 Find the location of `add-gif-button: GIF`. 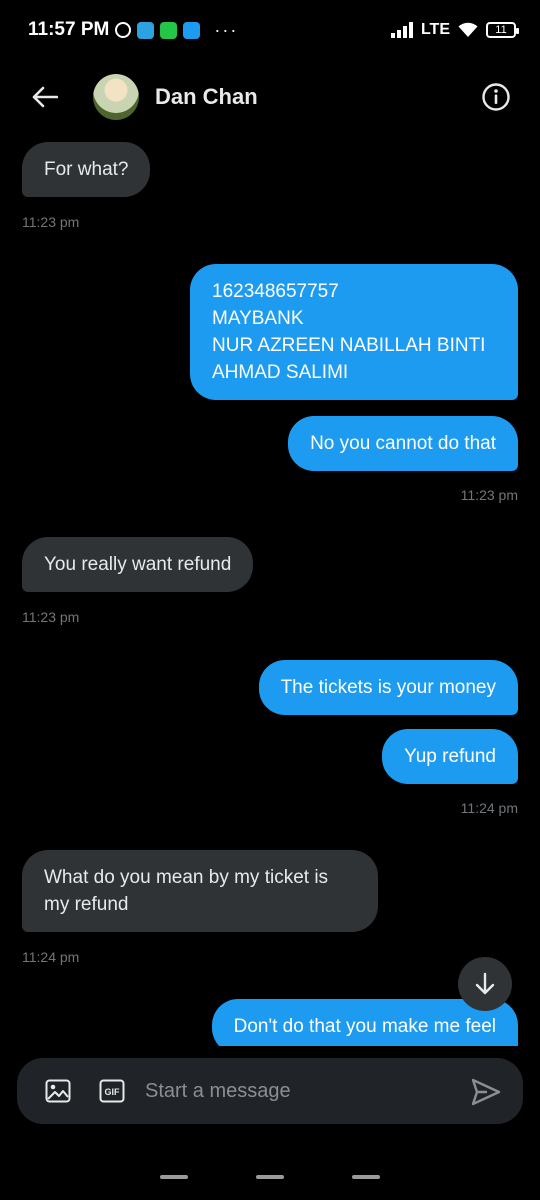

add-gif-button: GIF is located at coordinates (112, 1091).